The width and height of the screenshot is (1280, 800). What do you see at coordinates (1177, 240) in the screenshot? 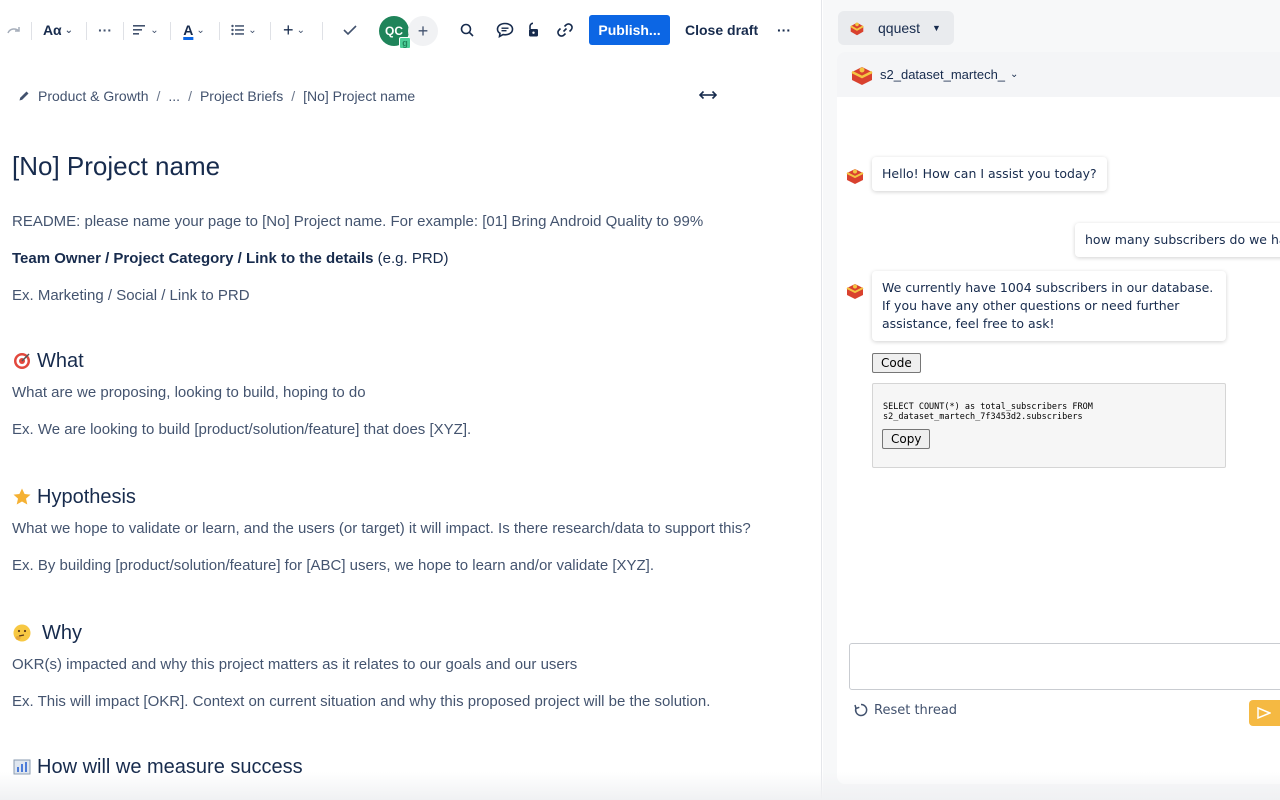
I see `user-message: how many subscribers do we ha` at bounding box center [1177, 240].